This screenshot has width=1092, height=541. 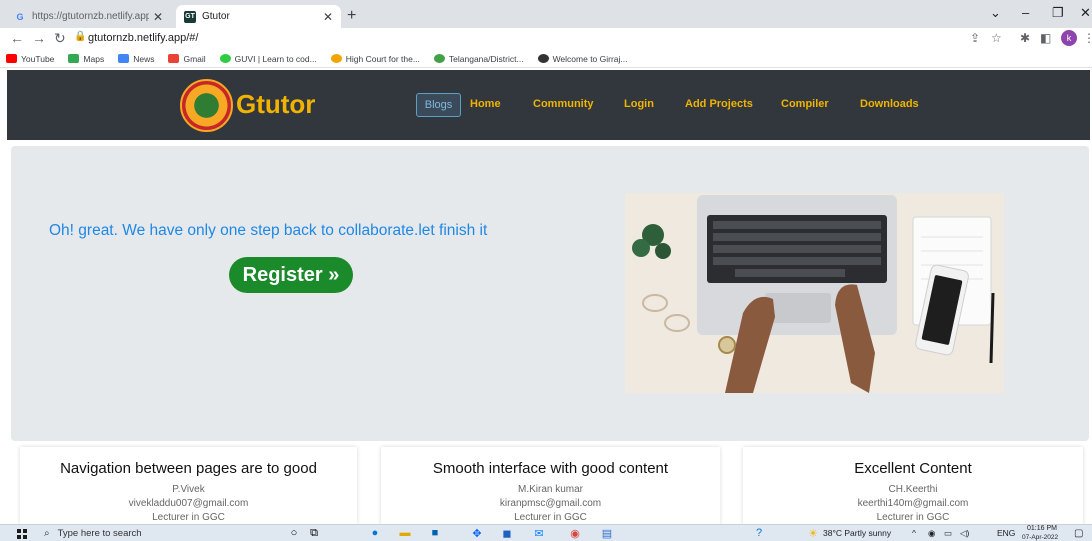 What do you see at coordinates (1006, 533) in the screenshot?
I see `language-indicator: ENG` at bounding box center [1006, 533].